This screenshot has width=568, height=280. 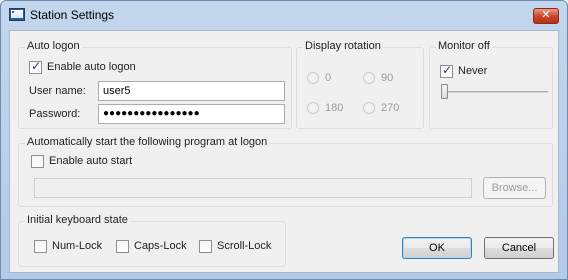 What do you see at coordinates (444, 91) in the screenshot?
I see `monitor-off-slider-thumb` at bounding box center [444, 91].